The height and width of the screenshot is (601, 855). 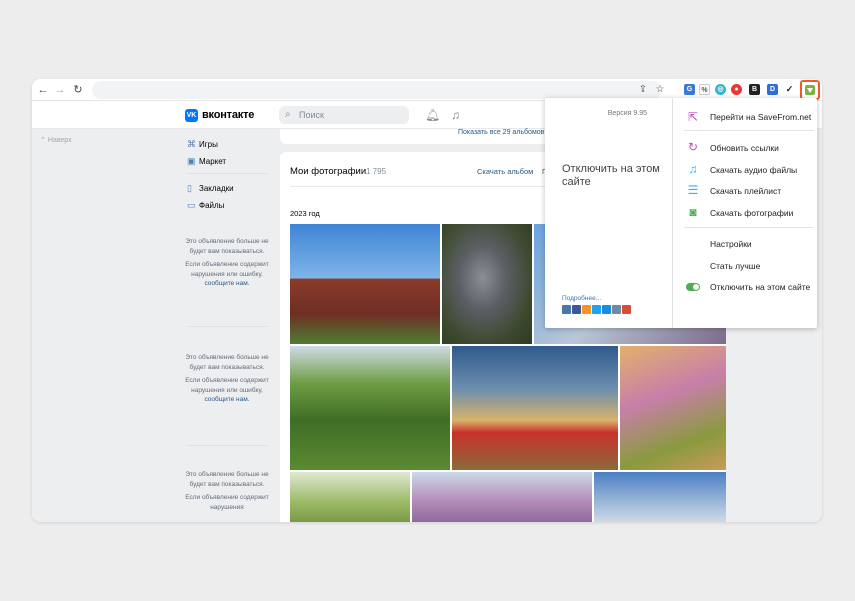 I want to click on search-placeholder: Поиск, so click(x=311, y=115).